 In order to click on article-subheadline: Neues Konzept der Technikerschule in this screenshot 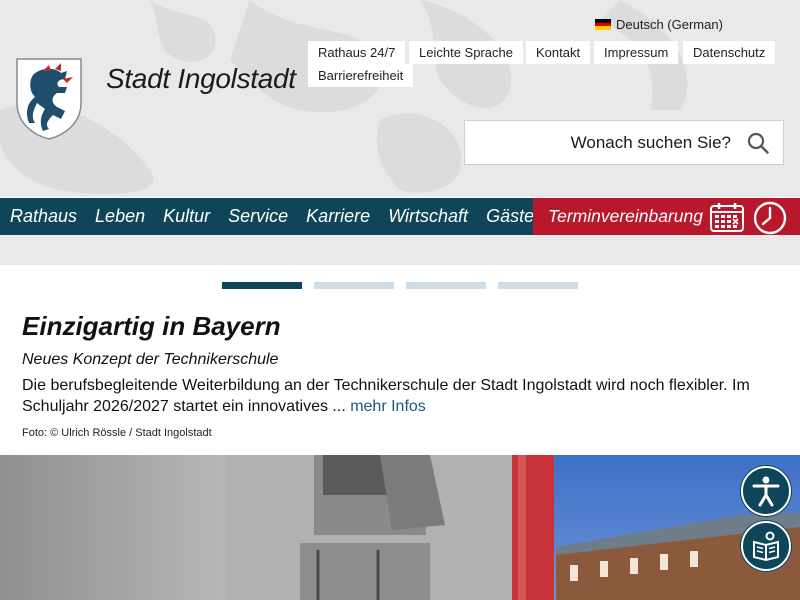, I will do `click(150, 359)`.